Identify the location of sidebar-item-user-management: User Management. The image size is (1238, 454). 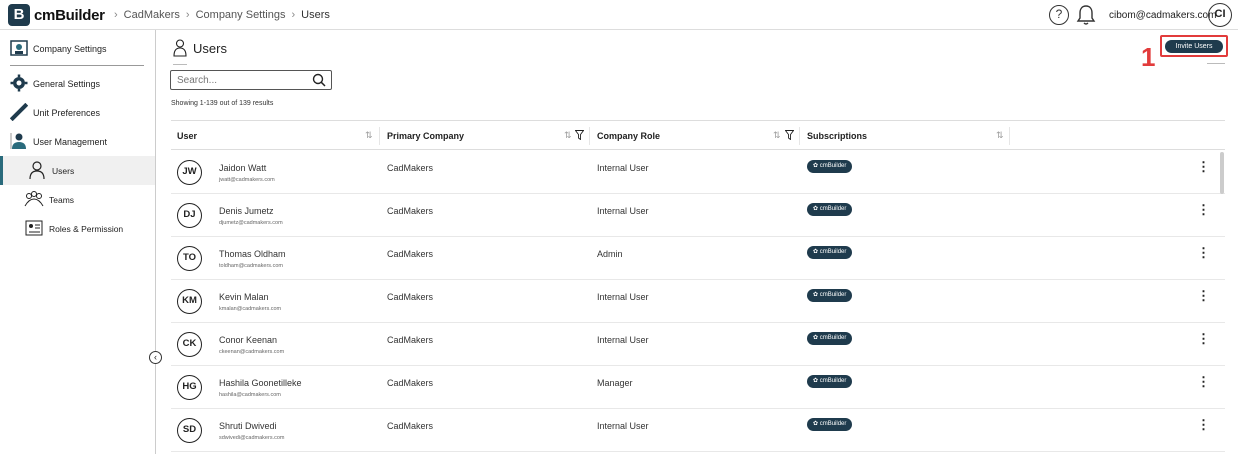
(77, 141).